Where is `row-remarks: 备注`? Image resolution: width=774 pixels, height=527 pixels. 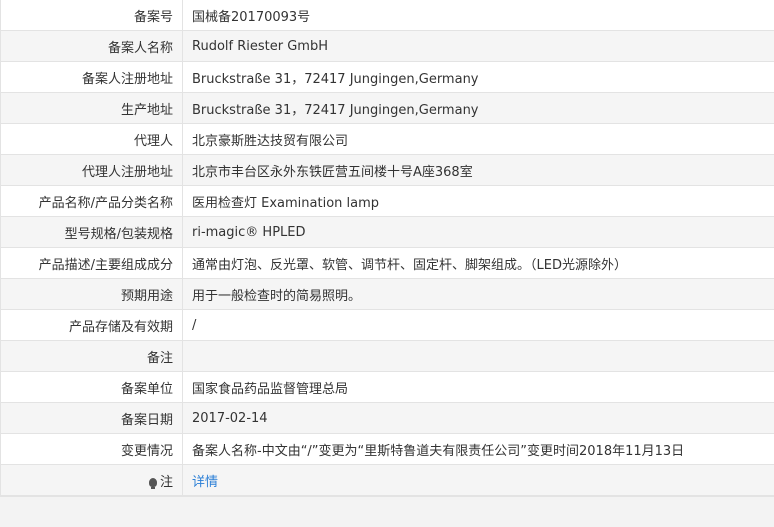
row-remarks: 备注 is located at coordinates (387, 356).